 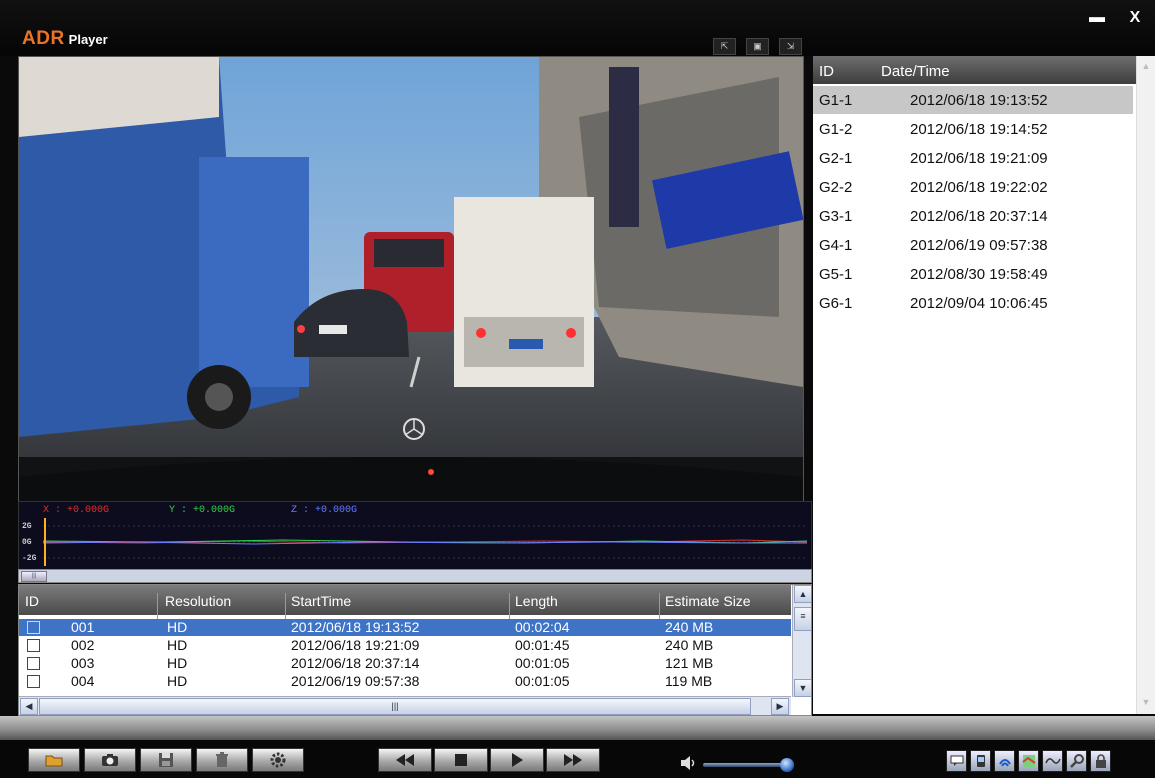 What do you see at coordinates (166, 760) in the screenshot?
I see `save-button` at bounding box center [166, 760].